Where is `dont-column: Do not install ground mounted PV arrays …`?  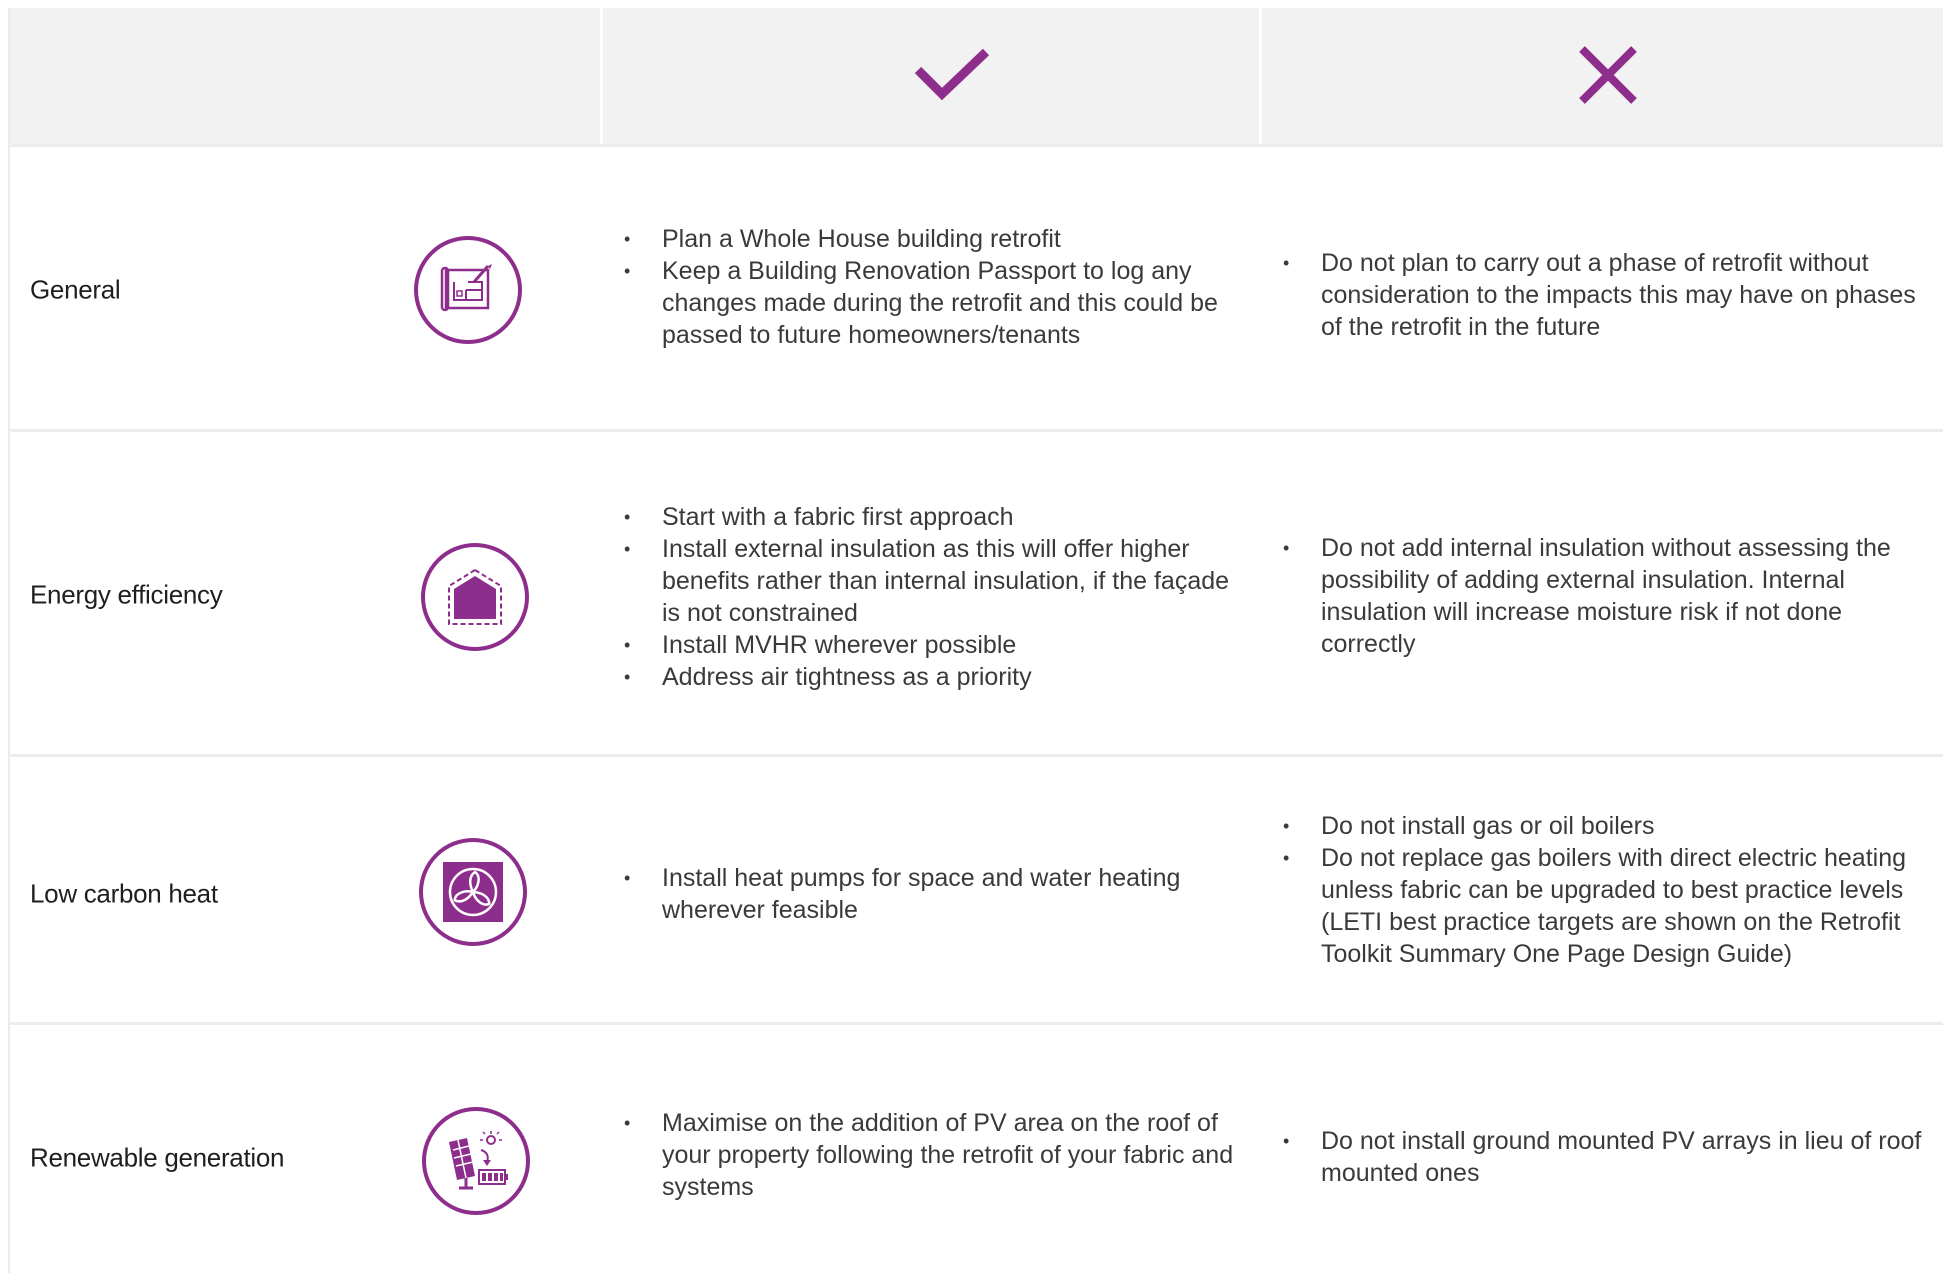 dont-column: Do not install ground mounted PV arrays … is located at coordinates (1611, 1157).